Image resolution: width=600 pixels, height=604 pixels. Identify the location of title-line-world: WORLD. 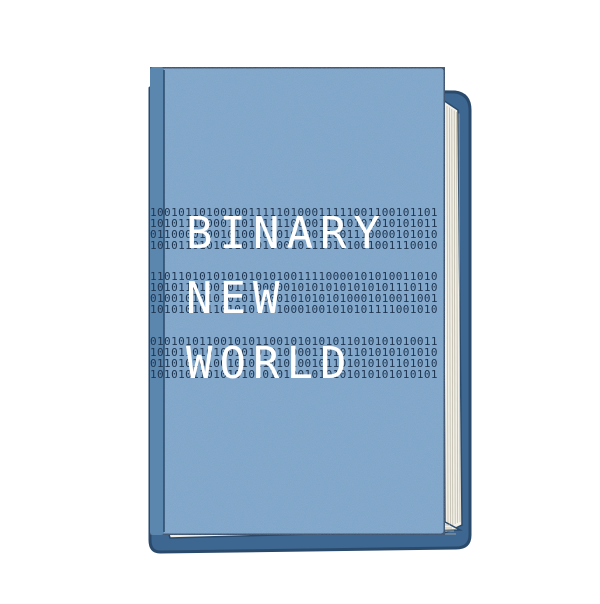
(269, 363).